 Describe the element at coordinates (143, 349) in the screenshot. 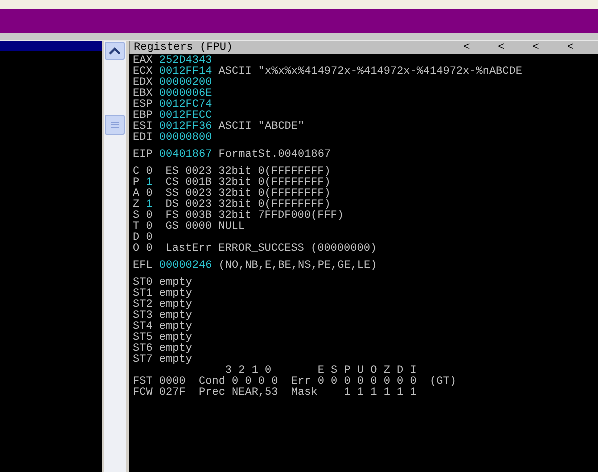

I see `fpu-register-name: ST6` at that location.